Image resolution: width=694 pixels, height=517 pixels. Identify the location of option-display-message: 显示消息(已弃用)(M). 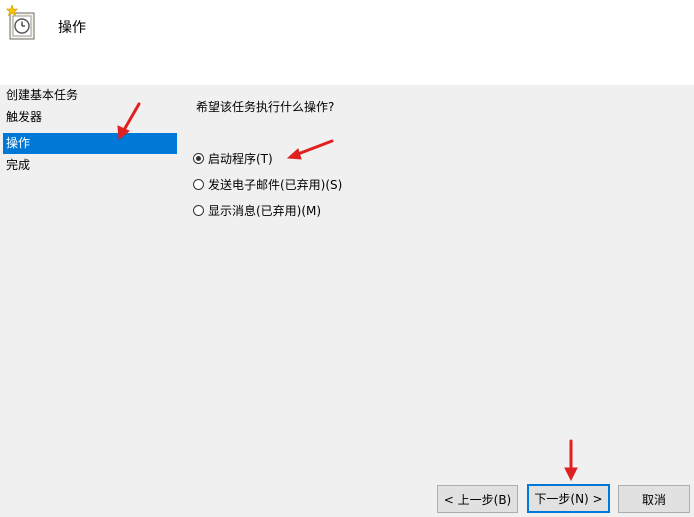
(257, 210).